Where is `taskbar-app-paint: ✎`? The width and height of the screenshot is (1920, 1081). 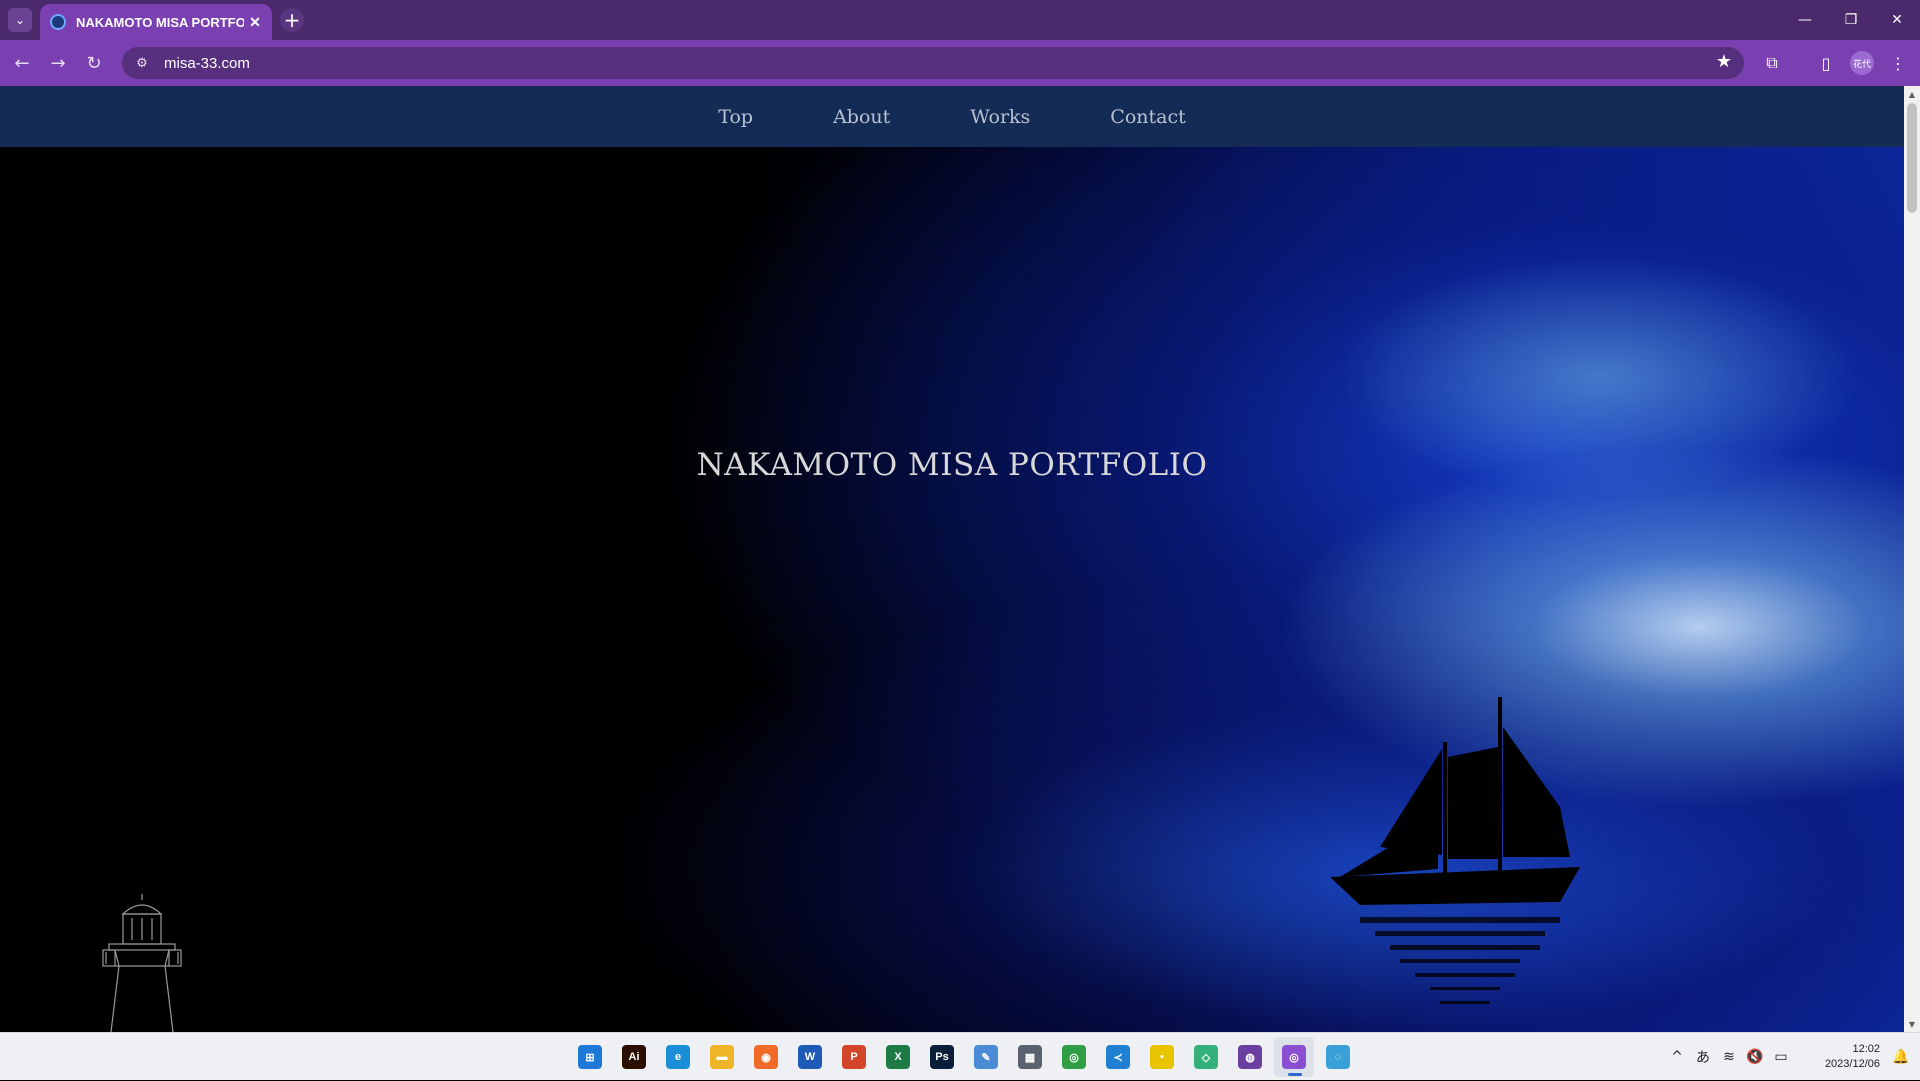 taskbar-app-paint: ✎ is located at coordinates (986, 1057).